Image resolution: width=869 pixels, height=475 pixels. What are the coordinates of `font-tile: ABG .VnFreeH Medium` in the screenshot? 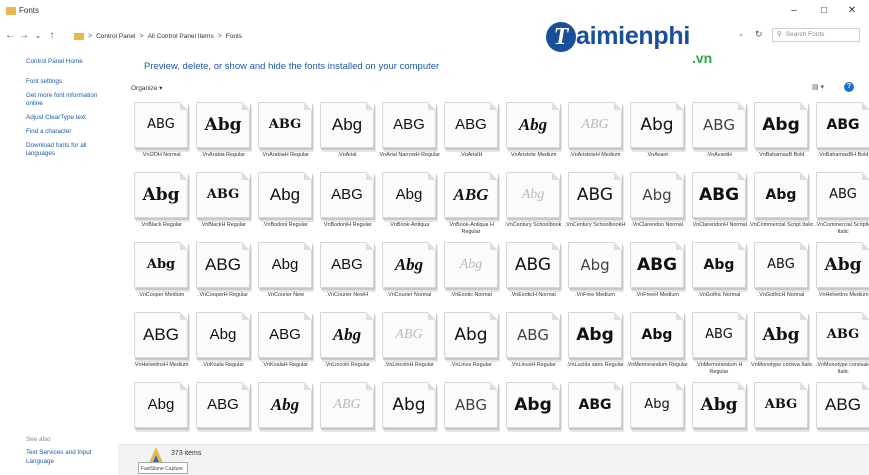 It's located at (657, 277).